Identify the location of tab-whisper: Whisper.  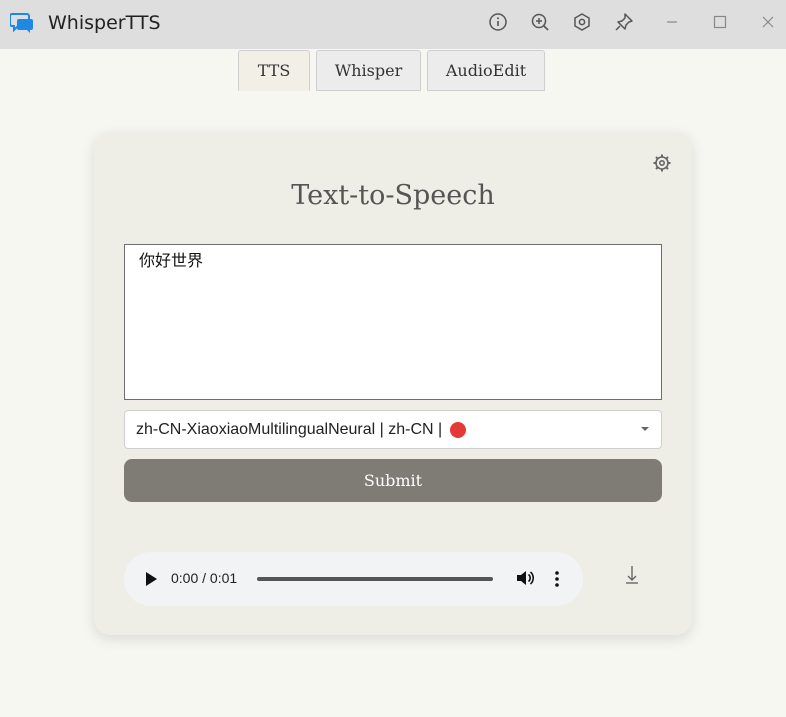
(368, 70).